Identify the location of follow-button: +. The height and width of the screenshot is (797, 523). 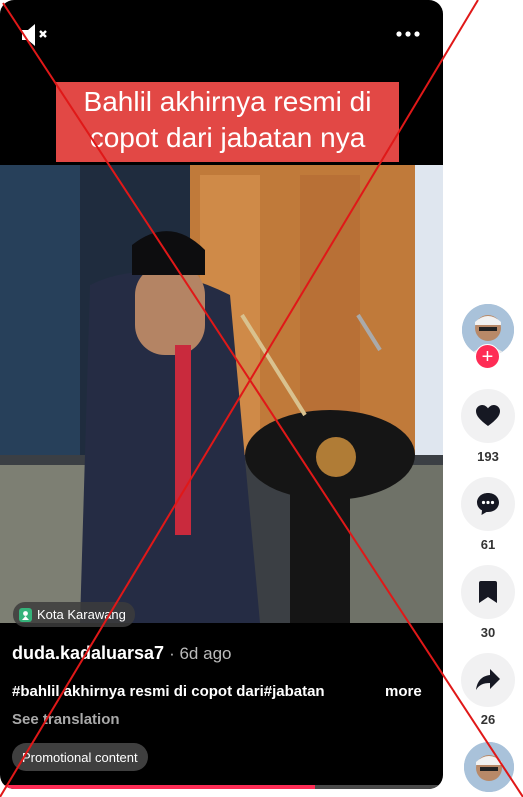
(487, 356).